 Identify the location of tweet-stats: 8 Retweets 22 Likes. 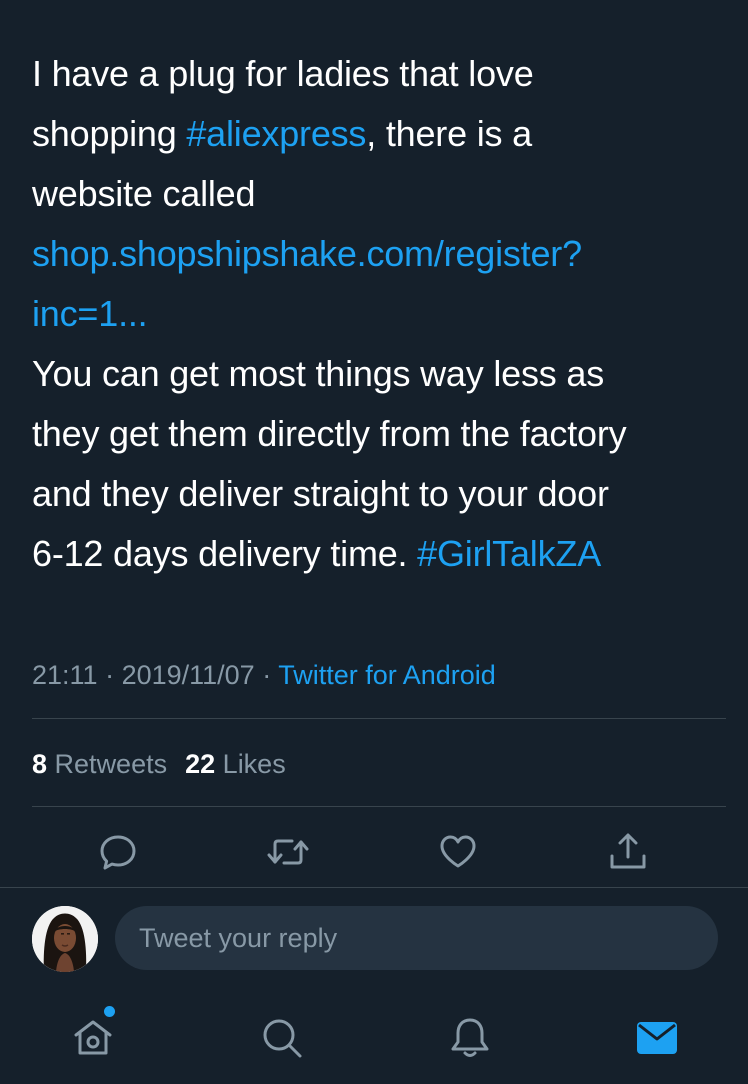
(159, 764).